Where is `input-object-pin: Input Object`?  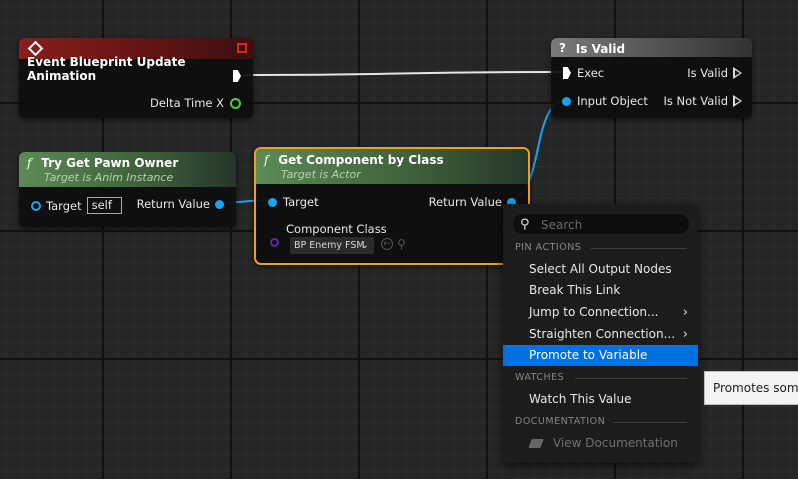
input-object-pin: Input Object is located at coordinates (605, 101).